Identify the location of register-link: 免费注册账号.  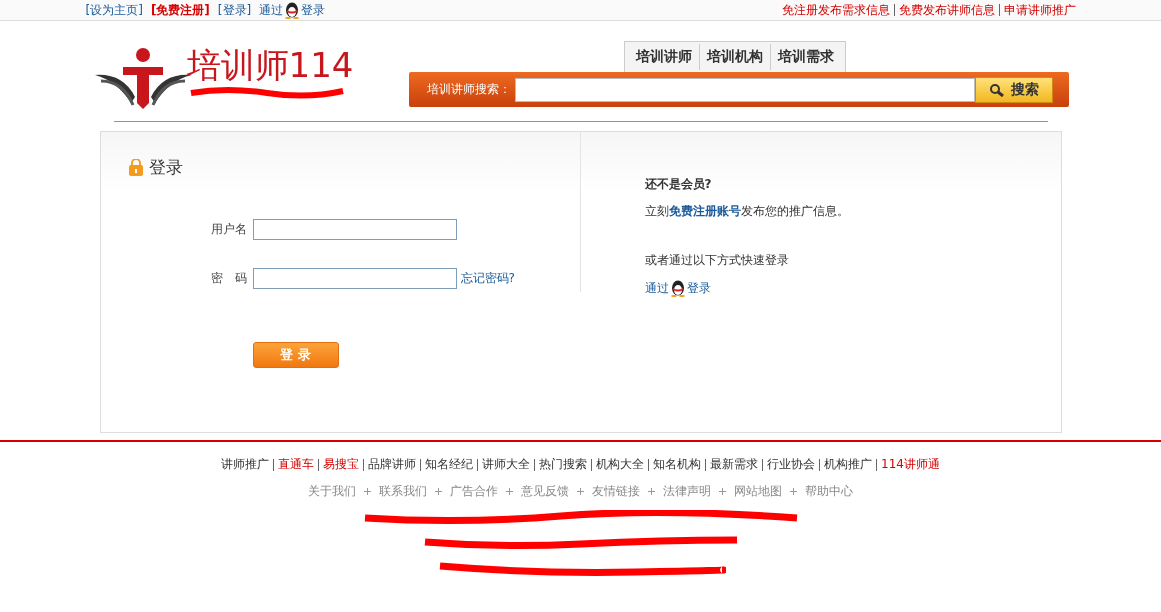
(704, 211).